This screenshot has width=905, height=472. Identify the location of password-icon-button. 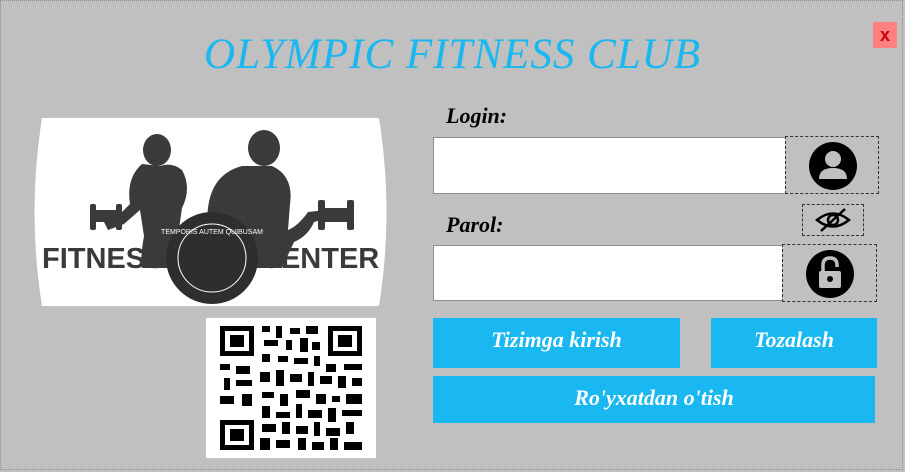
(829, 273).